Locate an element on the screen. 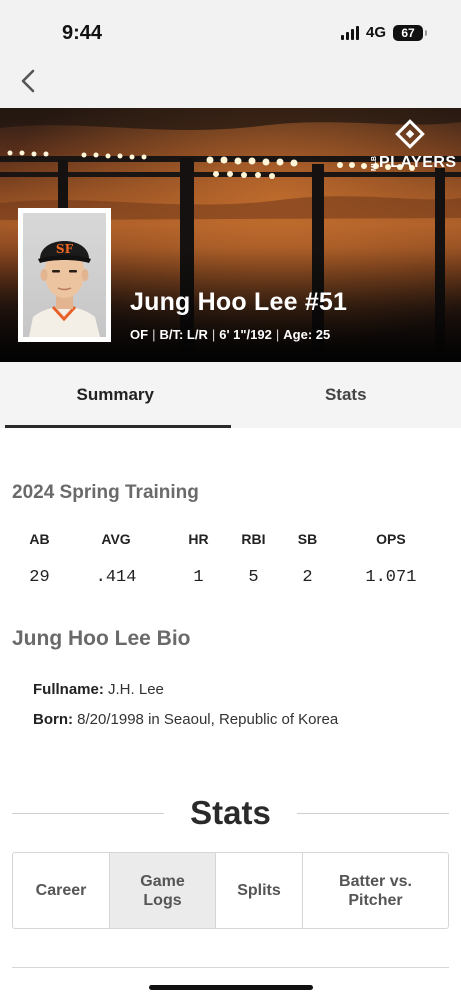 The width and height of the screenshot is (461, 1000). fullname-value: J.H. Lee is located at coordinates (136, 689).